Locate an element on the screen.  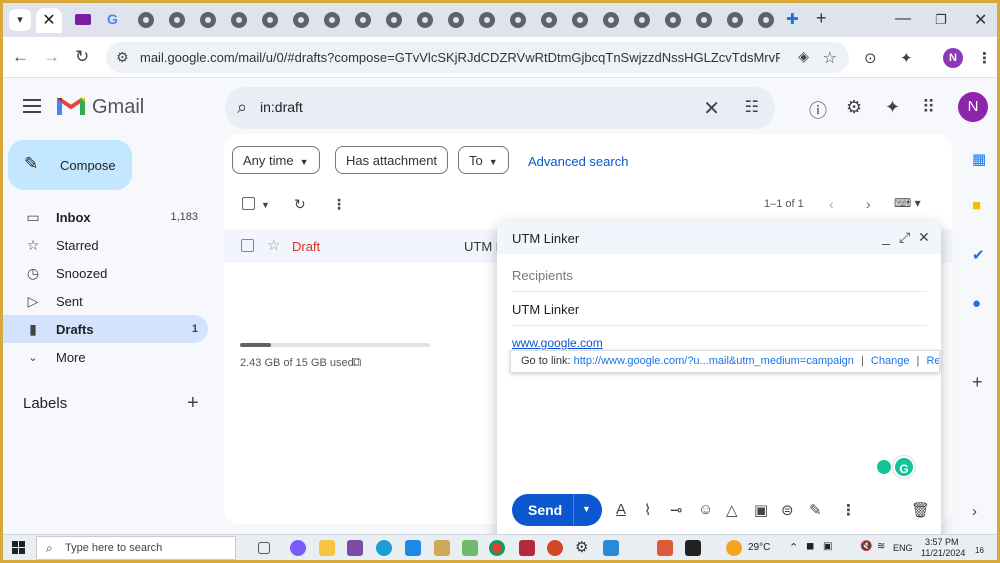
minimize-compose-icon: _ is located at coordinates (886, 237).